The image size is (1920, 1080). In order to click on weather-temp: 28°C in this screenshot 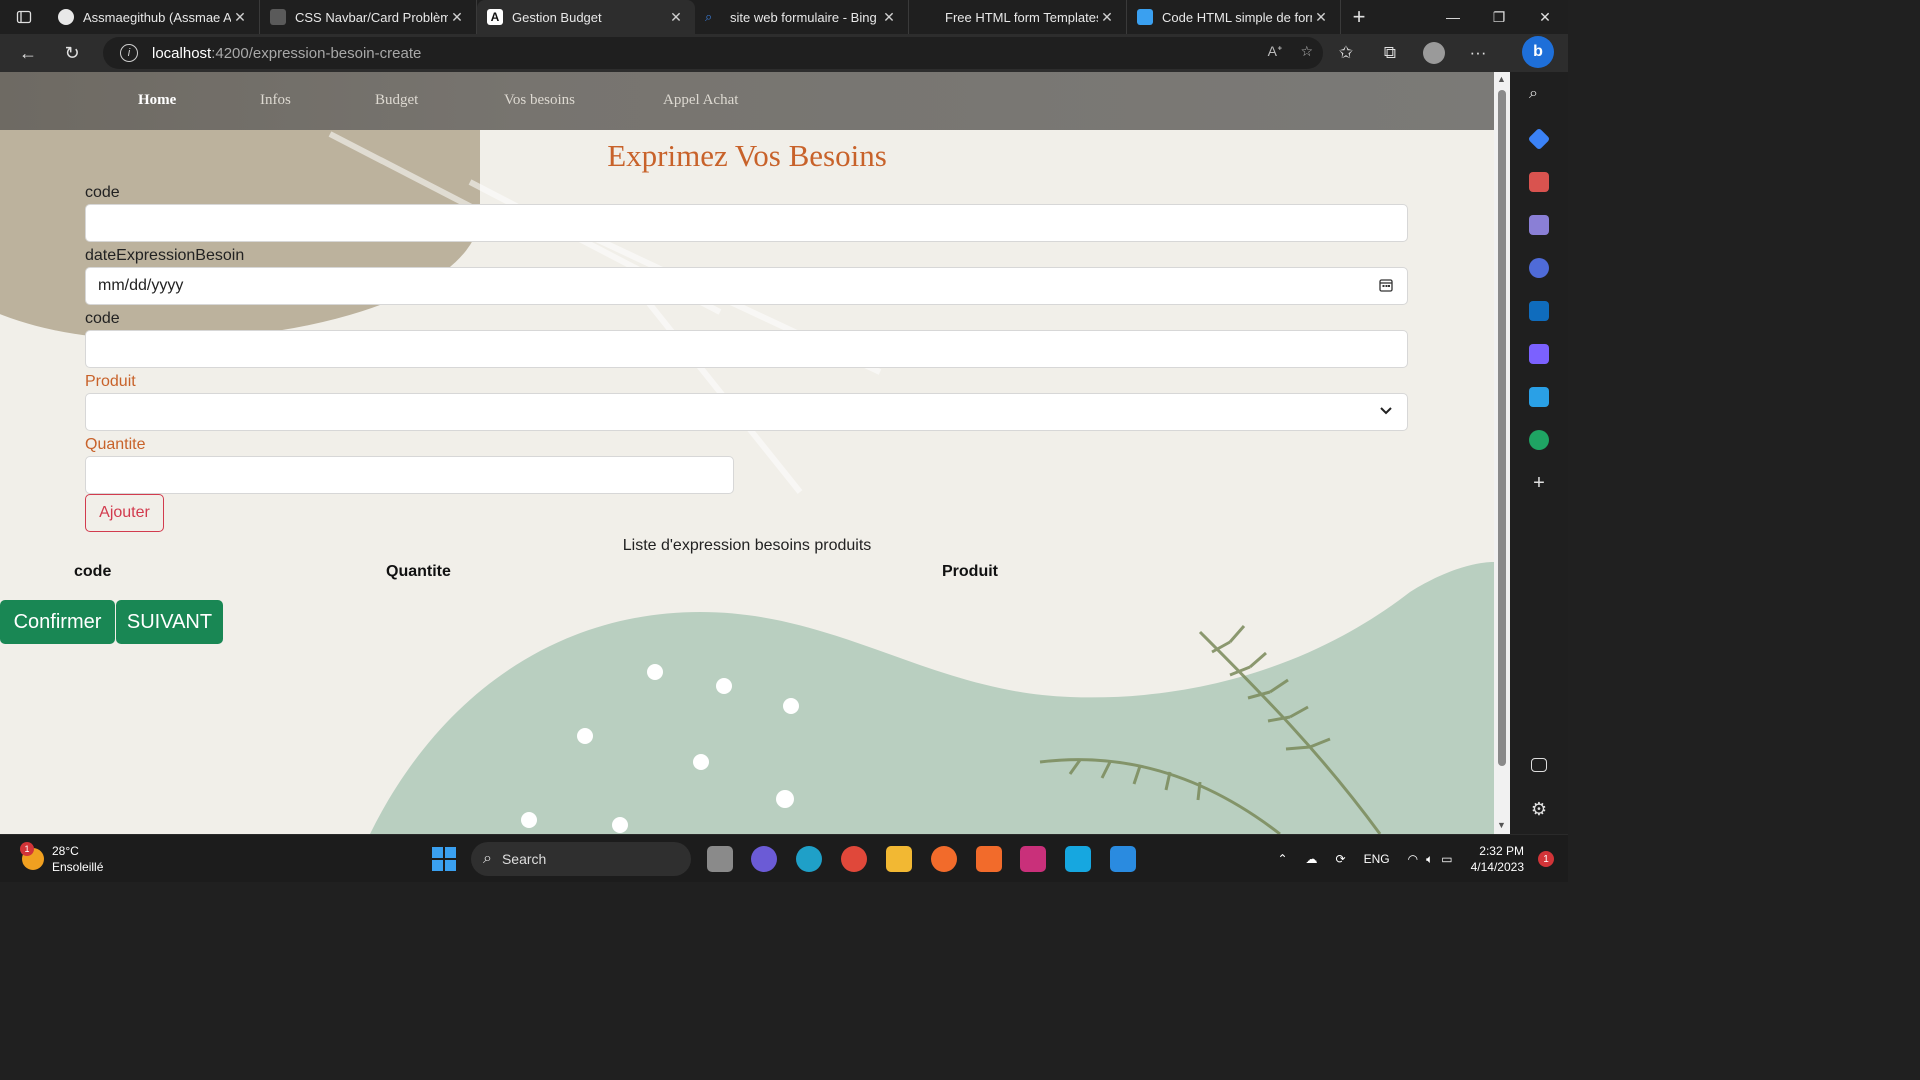, I will do `click(65, 851)`.